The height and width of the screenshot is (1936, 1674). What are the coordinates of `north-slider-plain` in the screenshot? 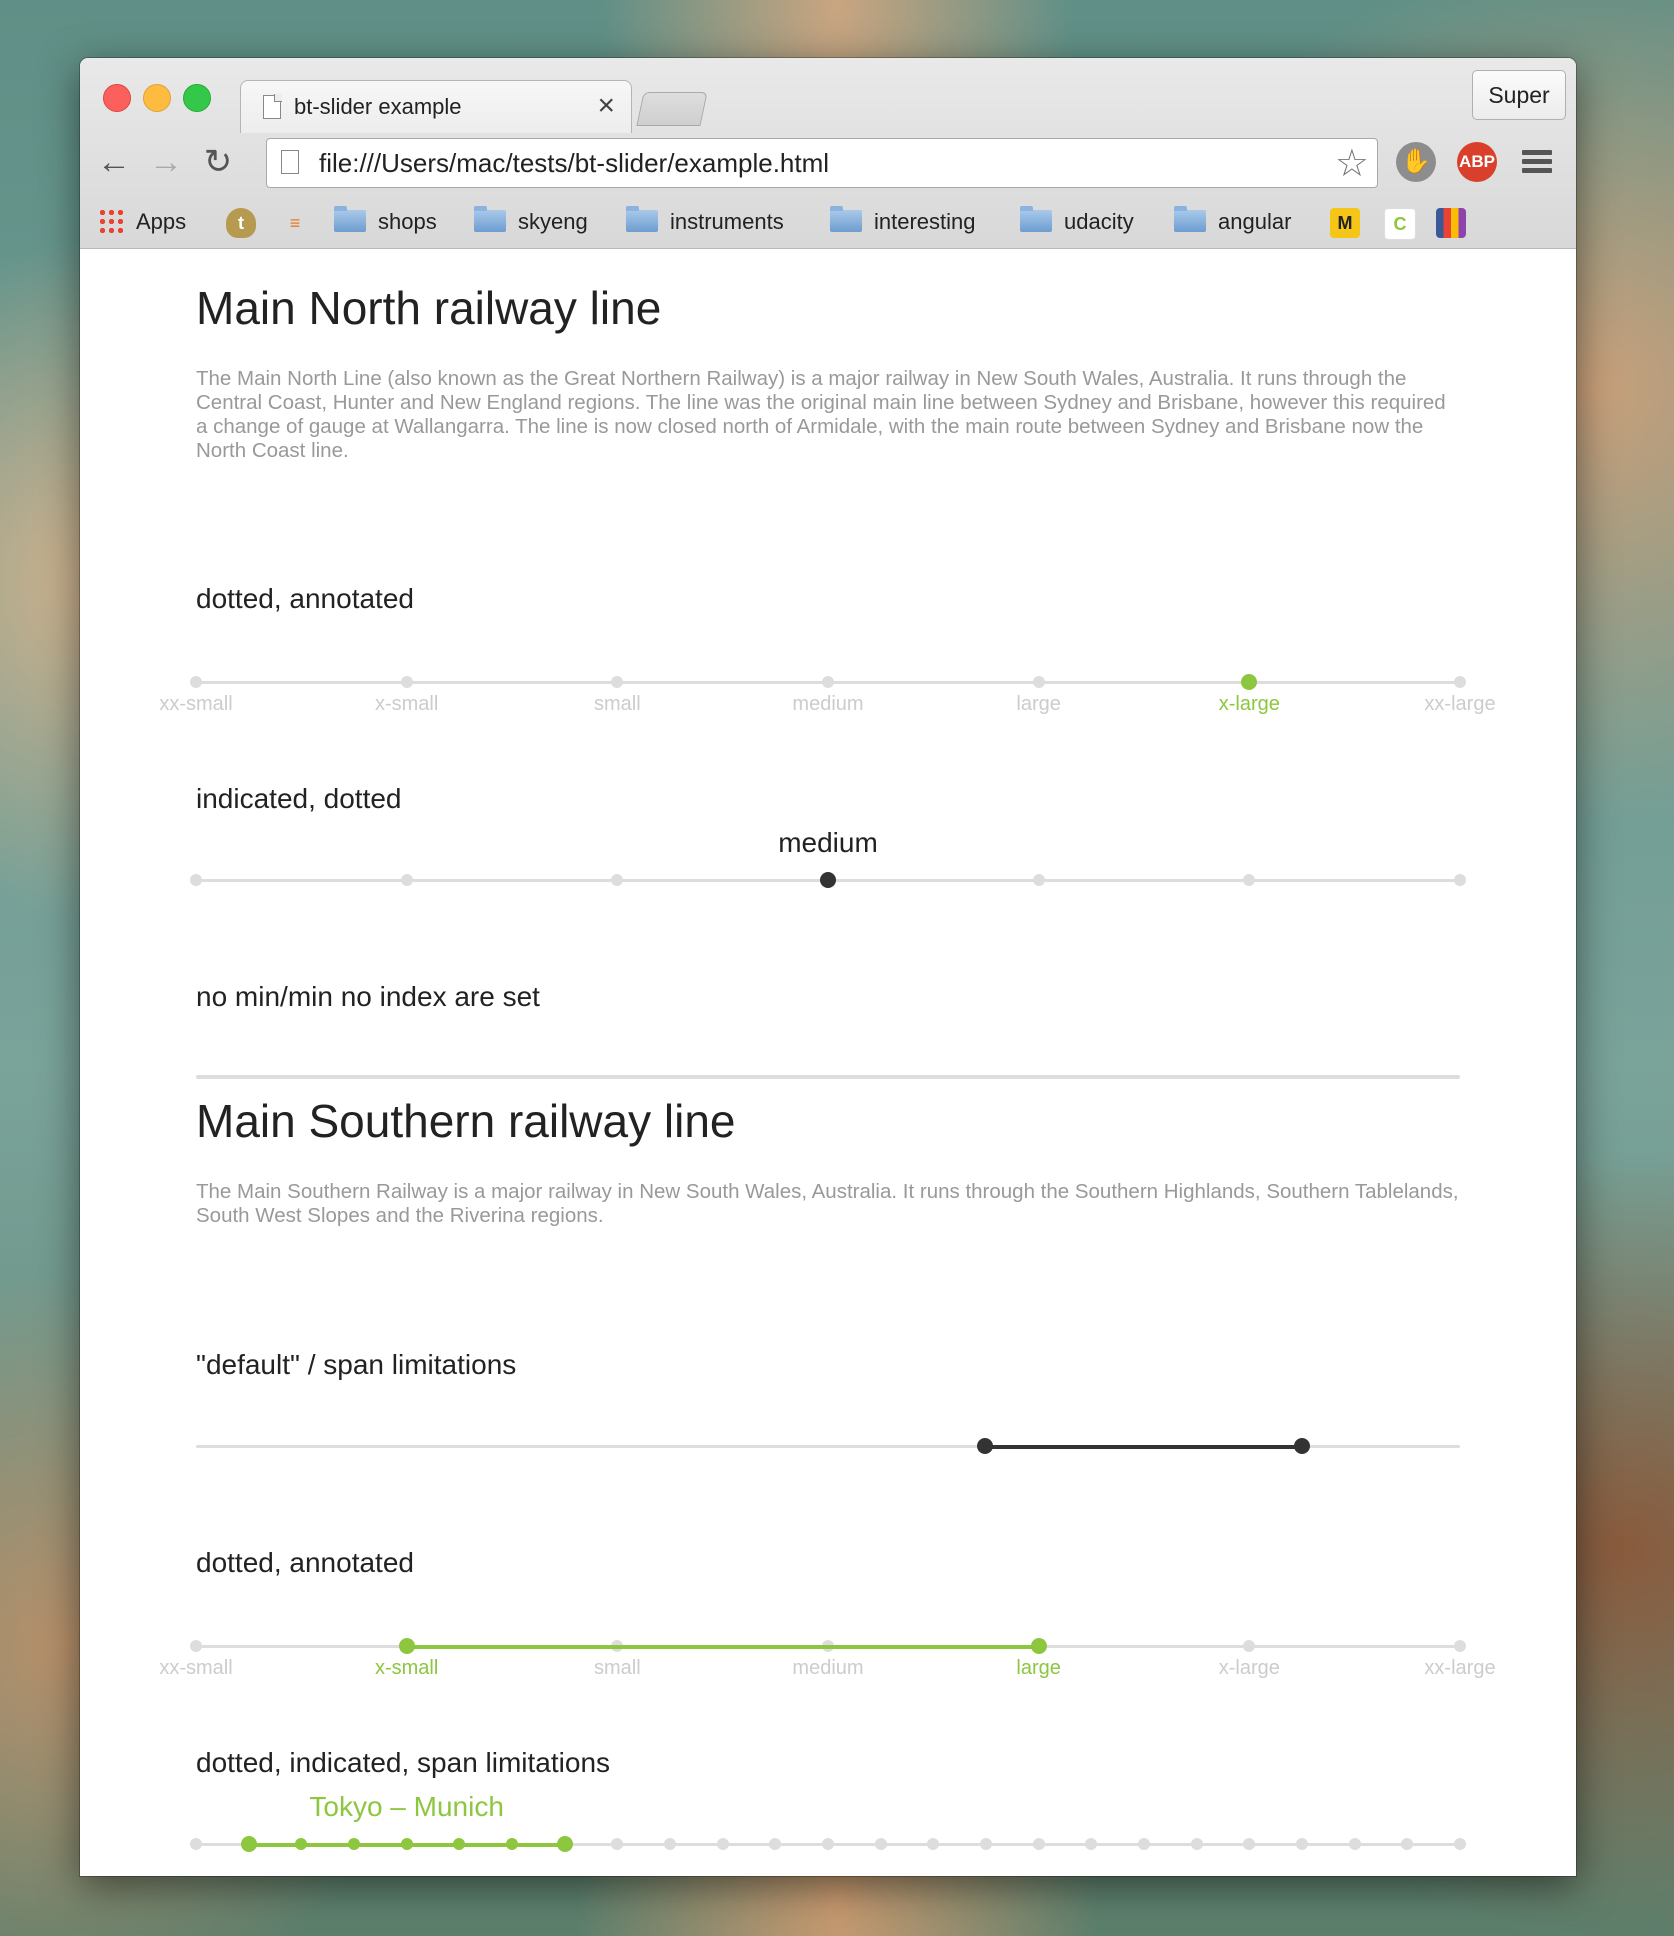 It's located at (828, 1077).